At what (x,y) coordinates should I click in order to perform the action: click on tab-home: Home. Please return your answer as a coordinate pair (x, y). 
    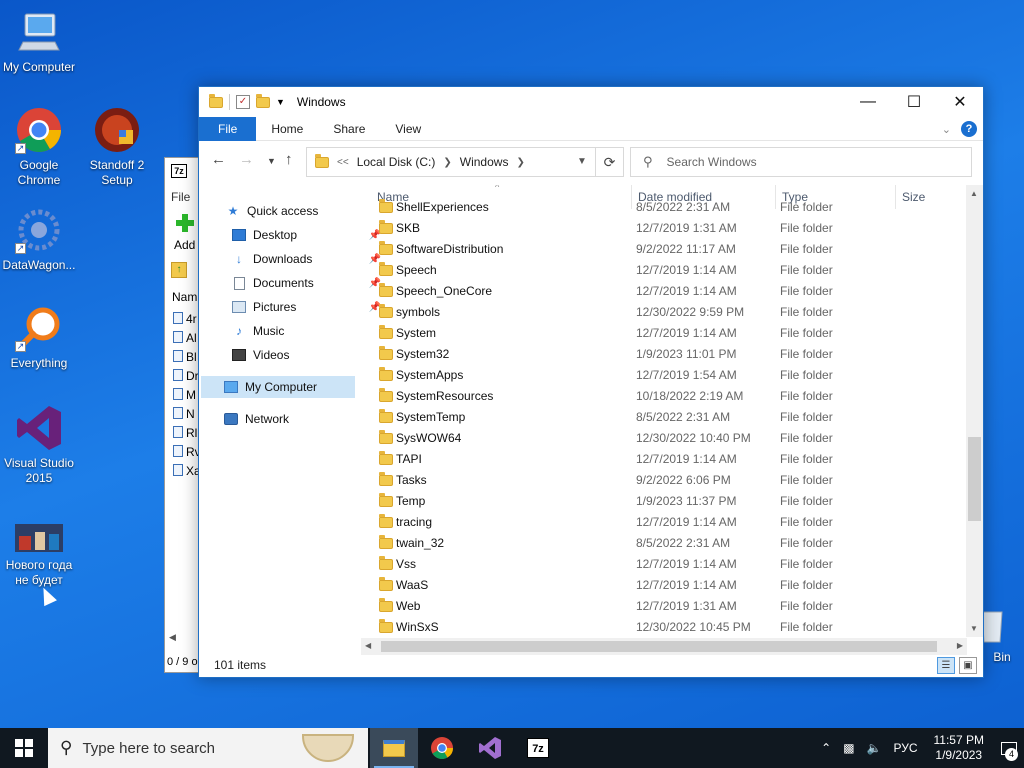
    Looking at the image, I should click on (287, 129).